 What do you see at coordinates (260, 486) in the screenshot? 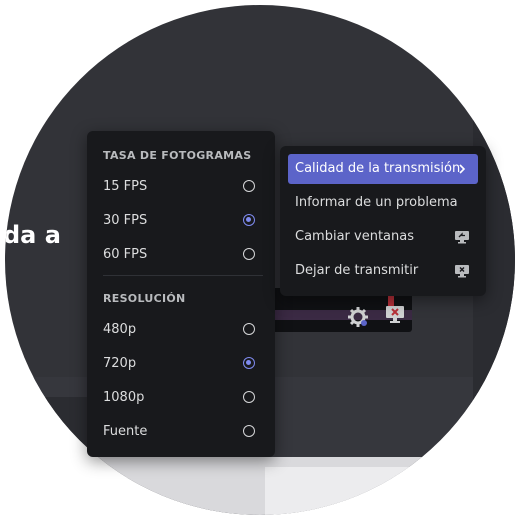
I see `footer-area` at bounding box center [260, 486].